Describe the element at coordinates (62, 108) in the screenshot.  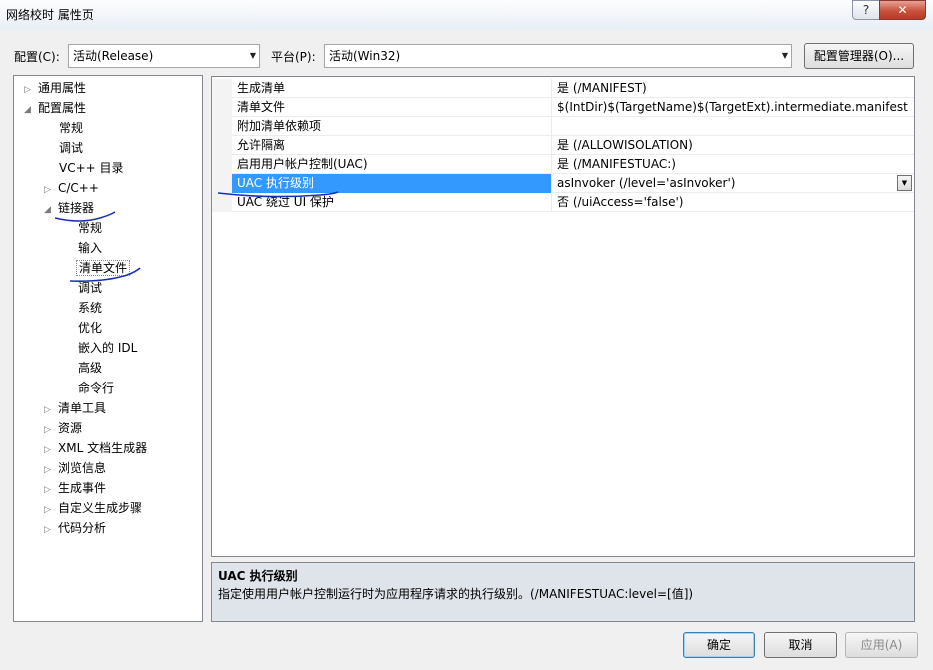
I see `tree-item-label: 配置属性` at that location.